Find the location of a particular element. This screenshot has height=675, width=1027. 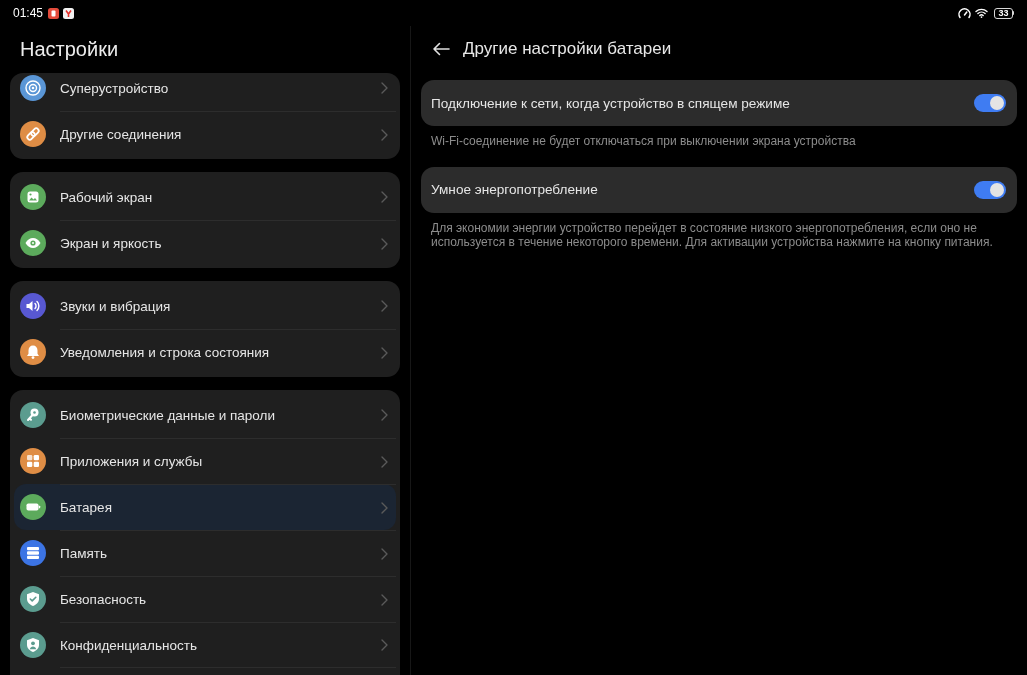

settings-item: Экран и яркость is located at coordinates (205, 243).